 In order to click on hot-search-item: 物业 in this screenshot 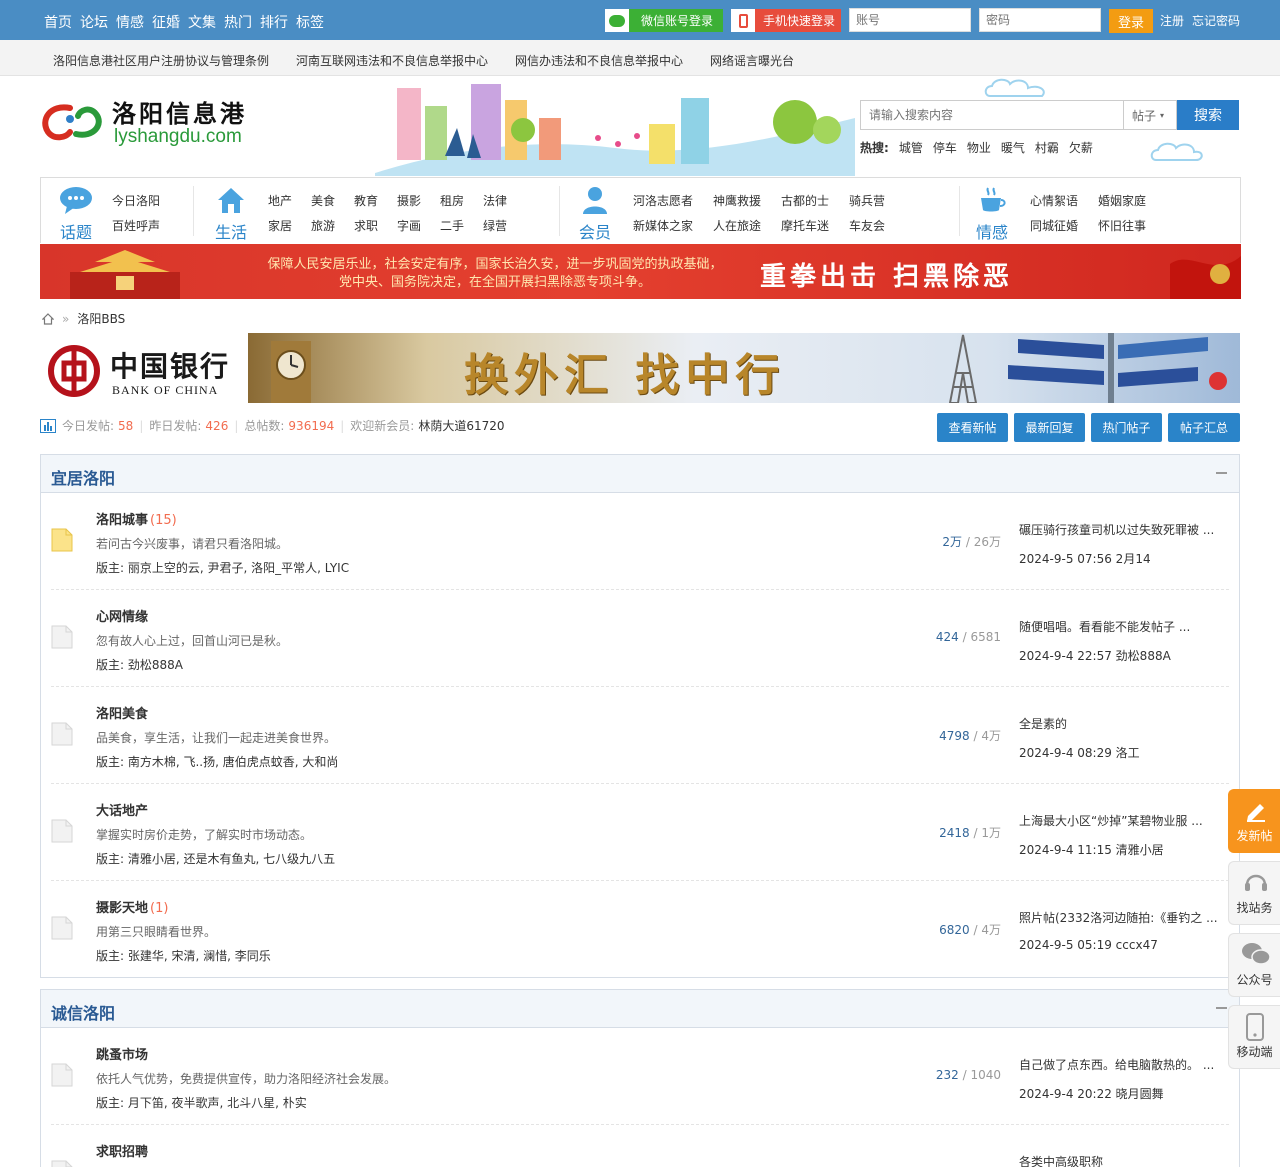, I will do `click(979, 147)`.